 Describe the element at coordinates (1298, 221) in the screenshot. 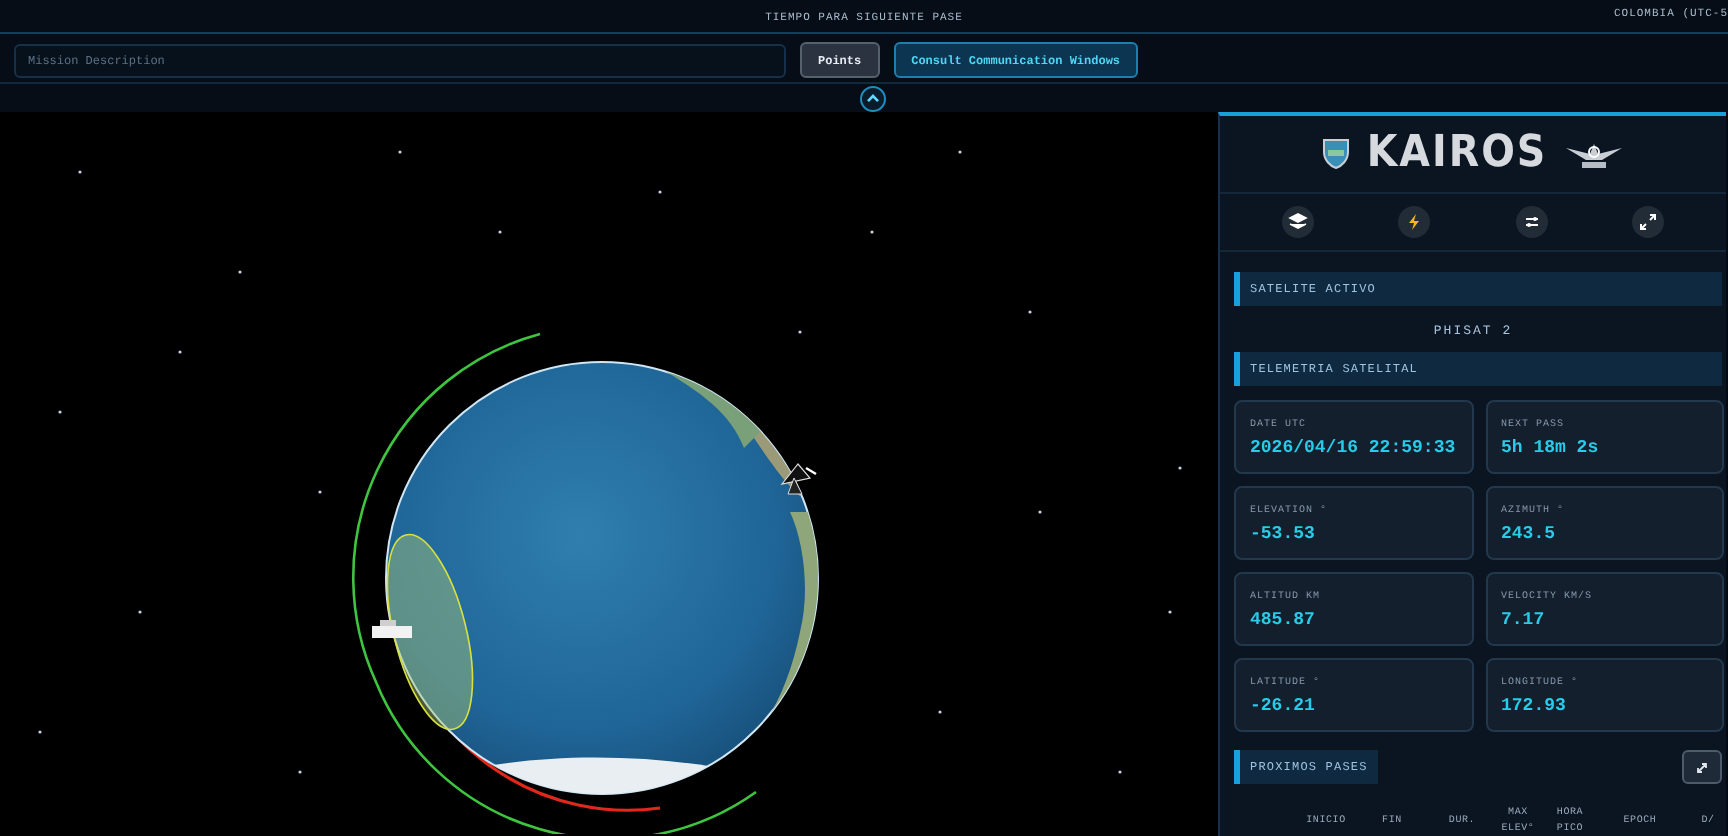

I see `layers-icon` at that location.